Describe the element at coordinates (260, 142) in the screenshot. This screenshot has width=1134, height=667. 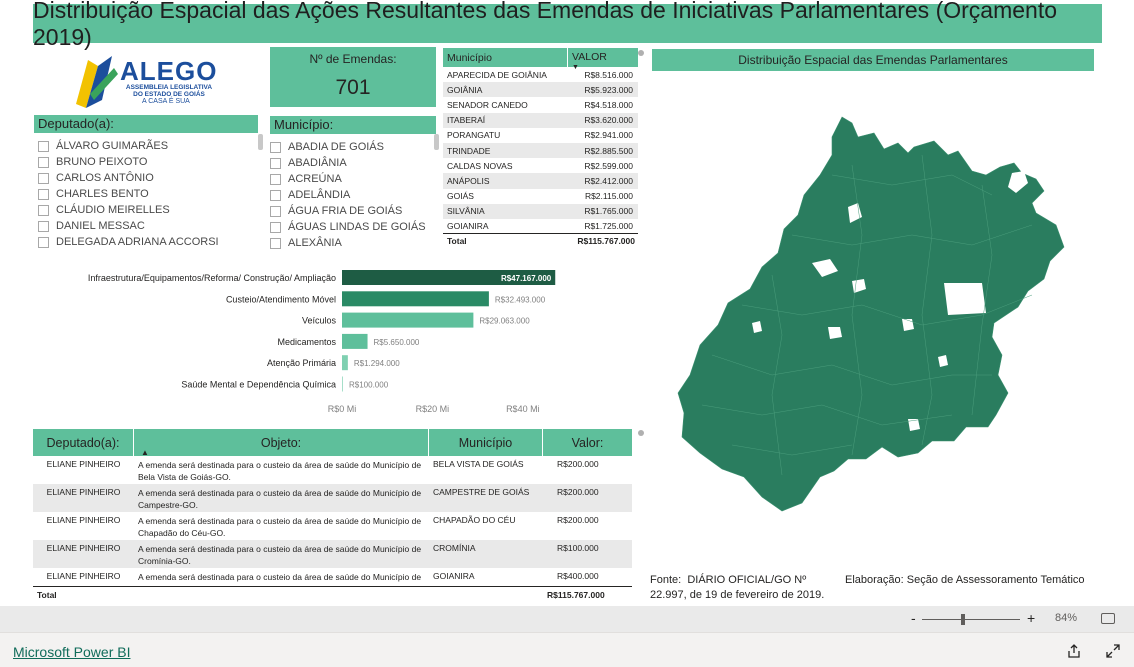
I see `deputado-slicer-scrollbar` at that location.